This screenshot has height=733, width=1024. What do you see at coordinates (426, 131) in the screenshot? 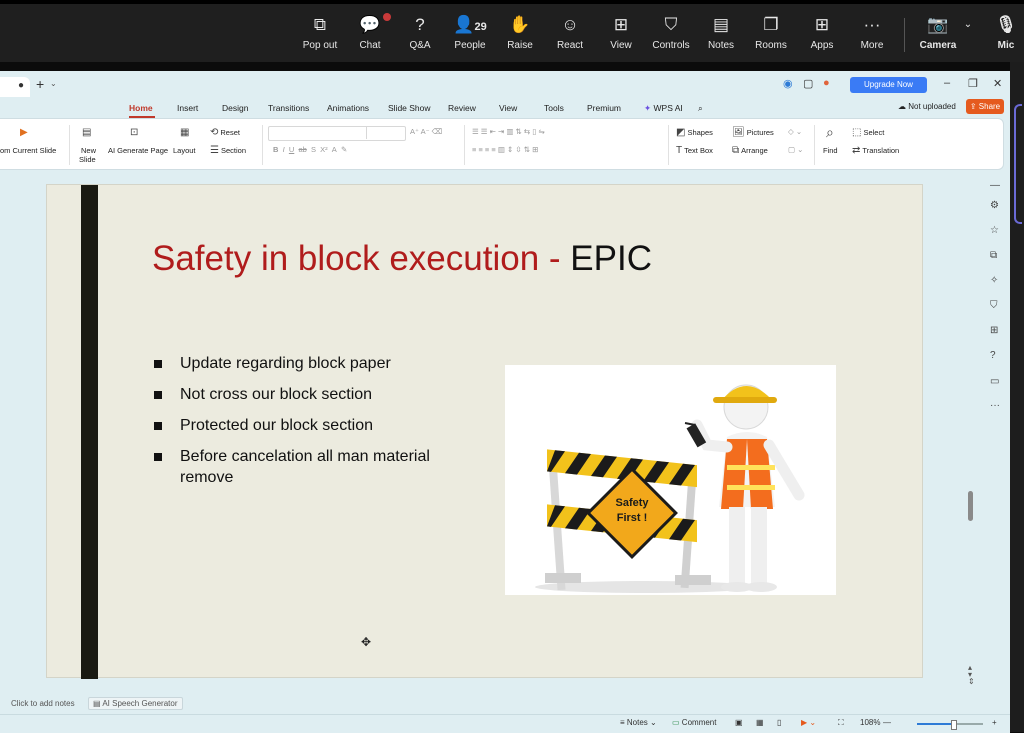
I see `grow-font-icon: A⁺ A⁻ ⌫` at bounding box center [426, 131].